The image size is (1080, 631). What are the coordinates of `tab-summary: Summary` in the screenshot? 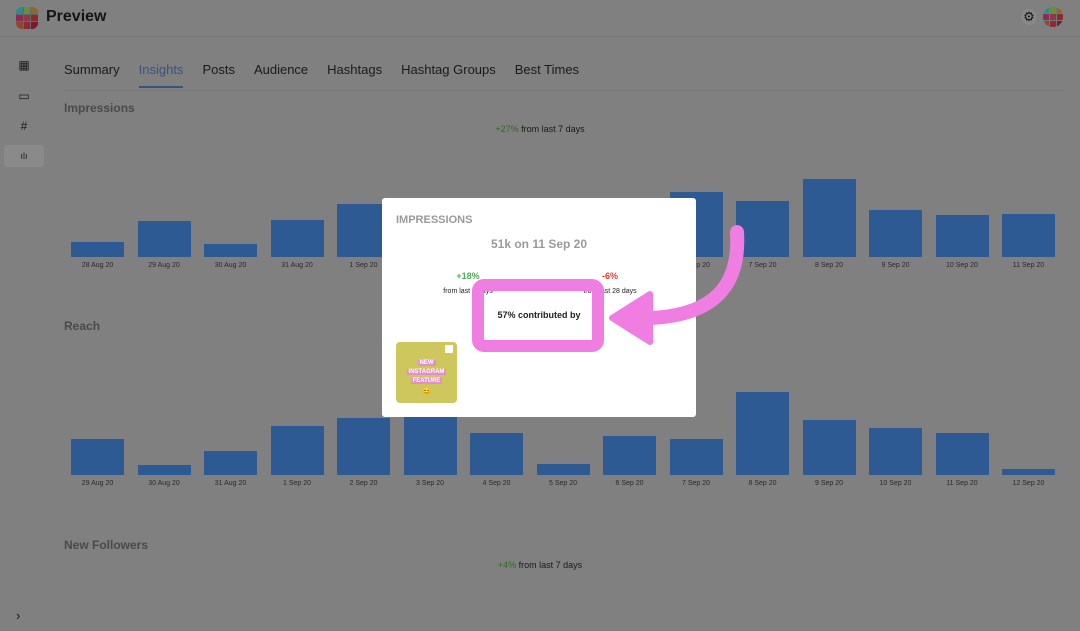 It's located at (92, 75).